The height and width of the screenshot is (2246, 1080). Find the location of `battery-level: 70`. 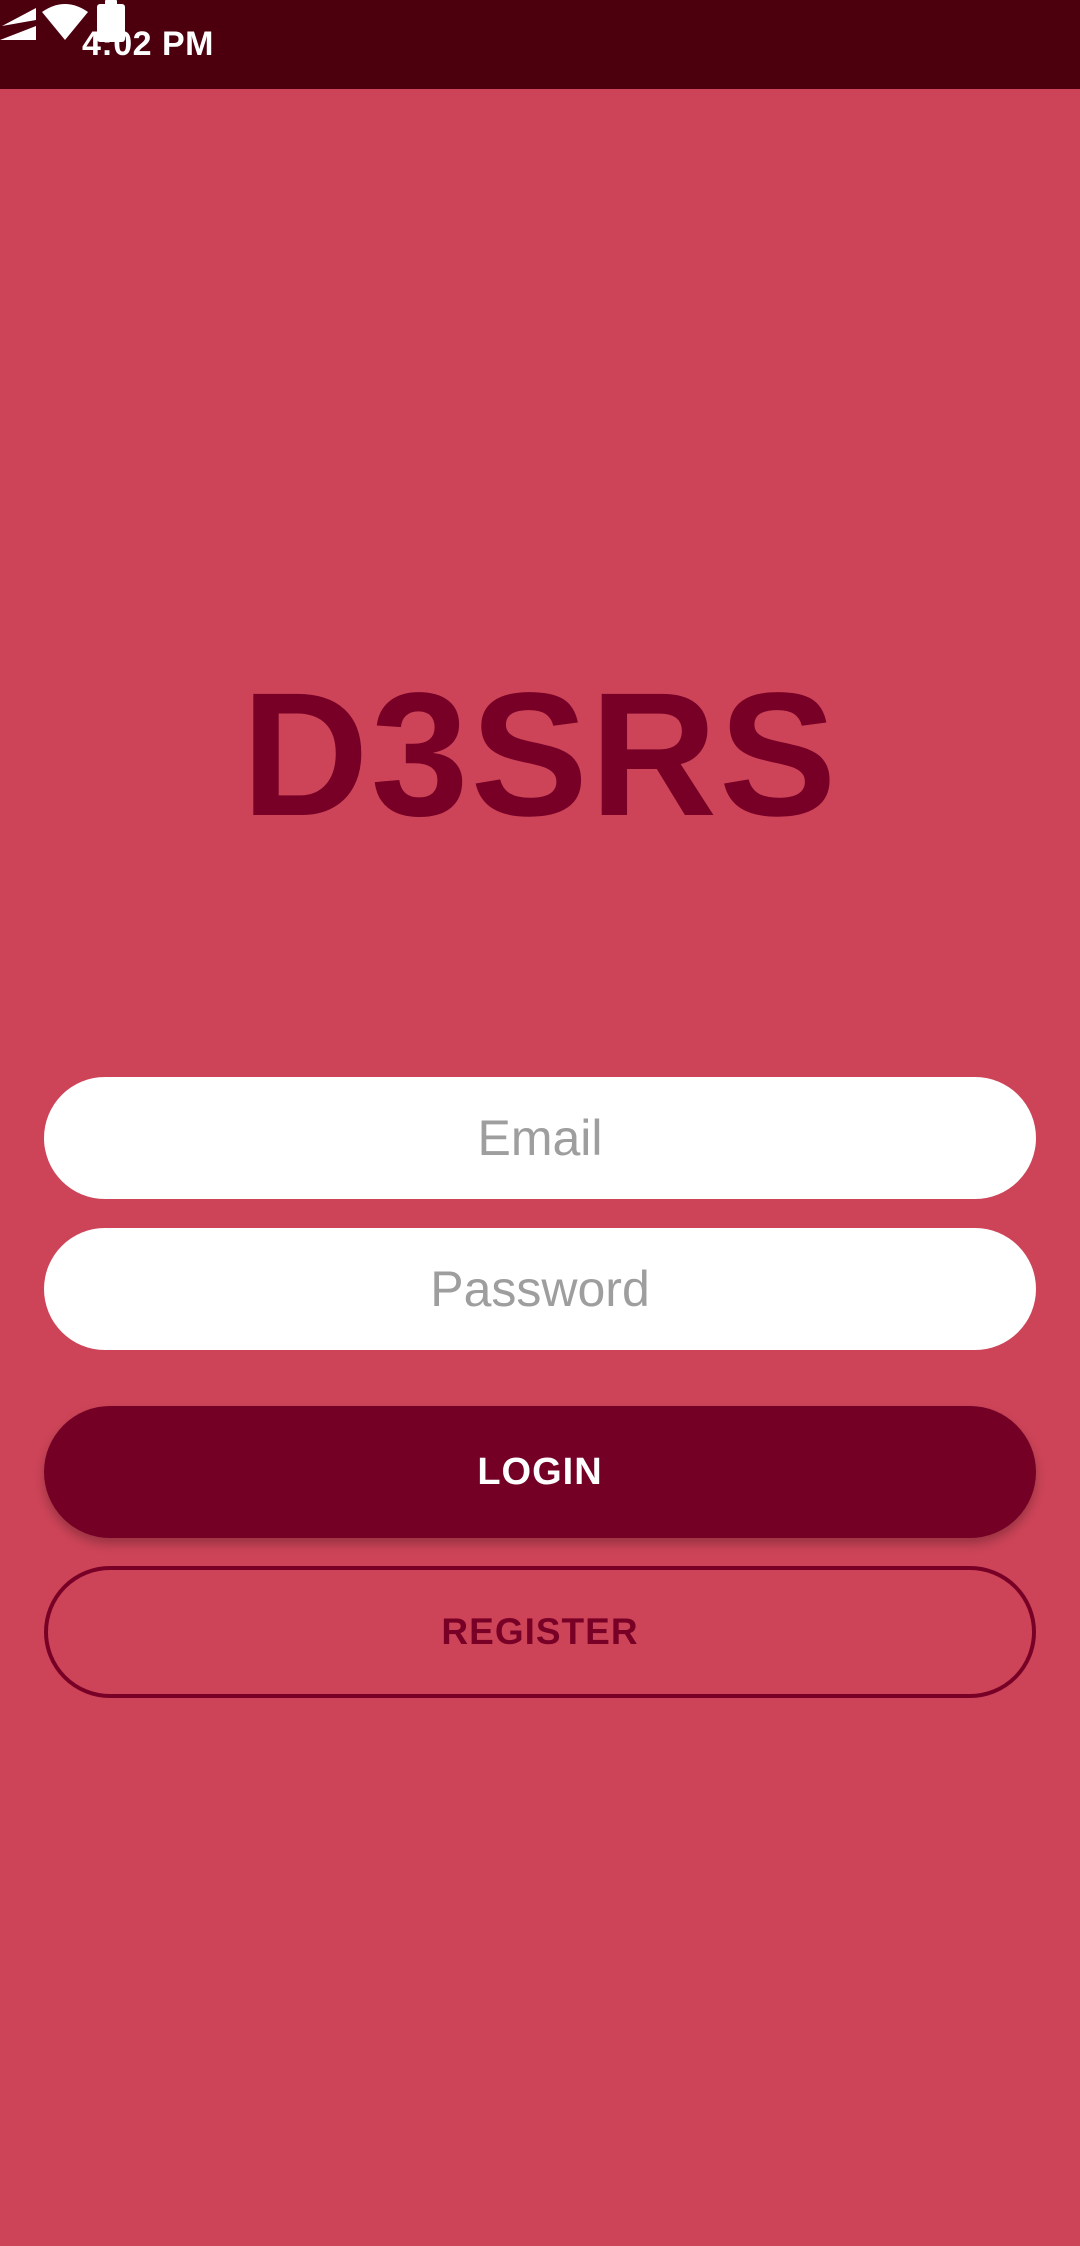

battery-level: 70 is located at coordinates (993, 46).